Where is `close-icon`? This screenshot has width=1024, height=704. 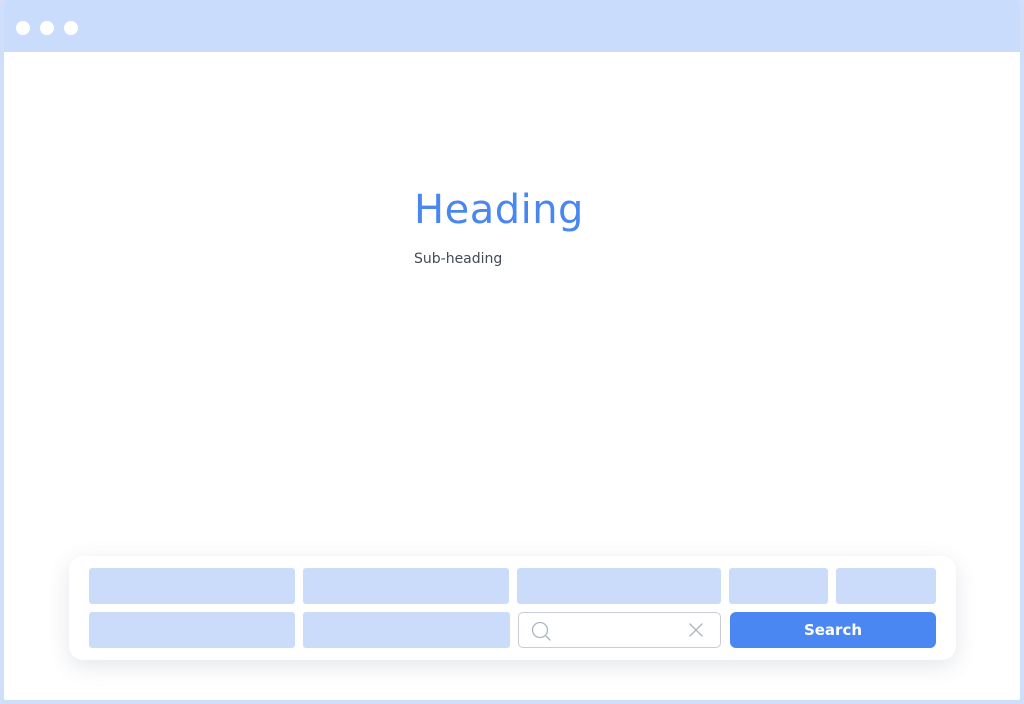
close-icon is located at coordinates (696, 630).